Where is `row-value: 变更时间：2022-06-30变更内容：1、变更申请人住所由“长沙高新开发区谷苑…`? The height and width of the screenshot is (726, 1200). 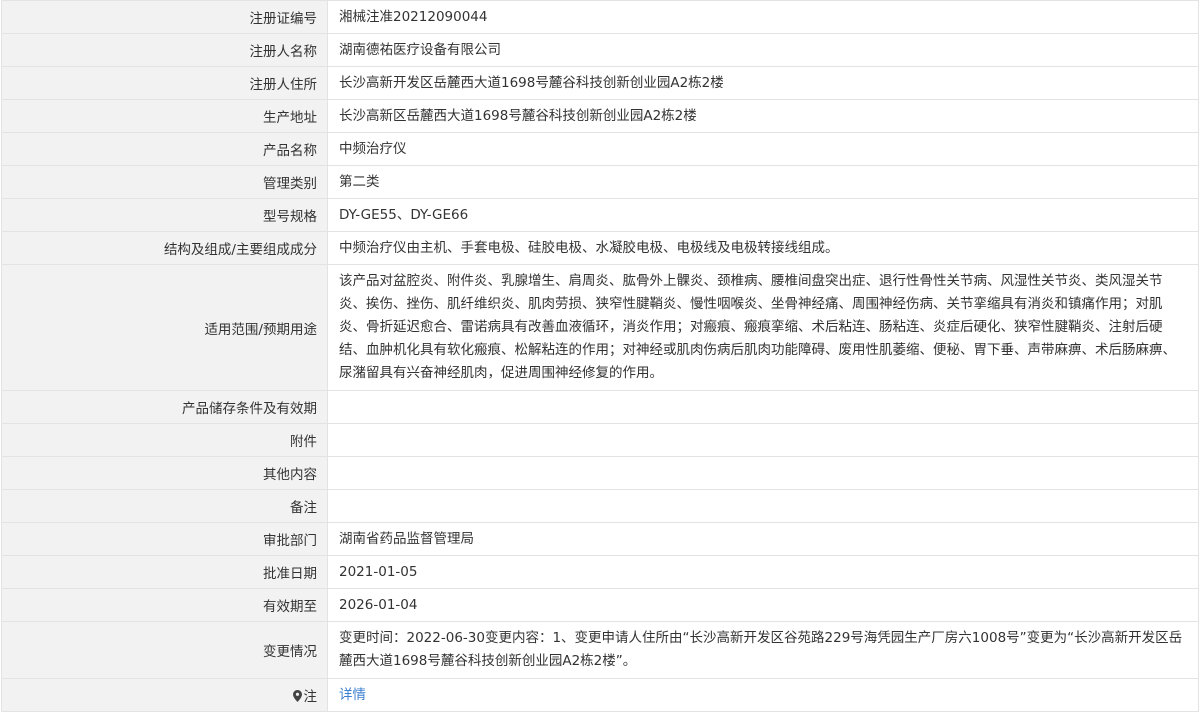 row-value: 变更时间：2022-06-30变更内容：1、变更申请人住所由“长沙高新开发区谷苑… is located at coordinates (763, 650).